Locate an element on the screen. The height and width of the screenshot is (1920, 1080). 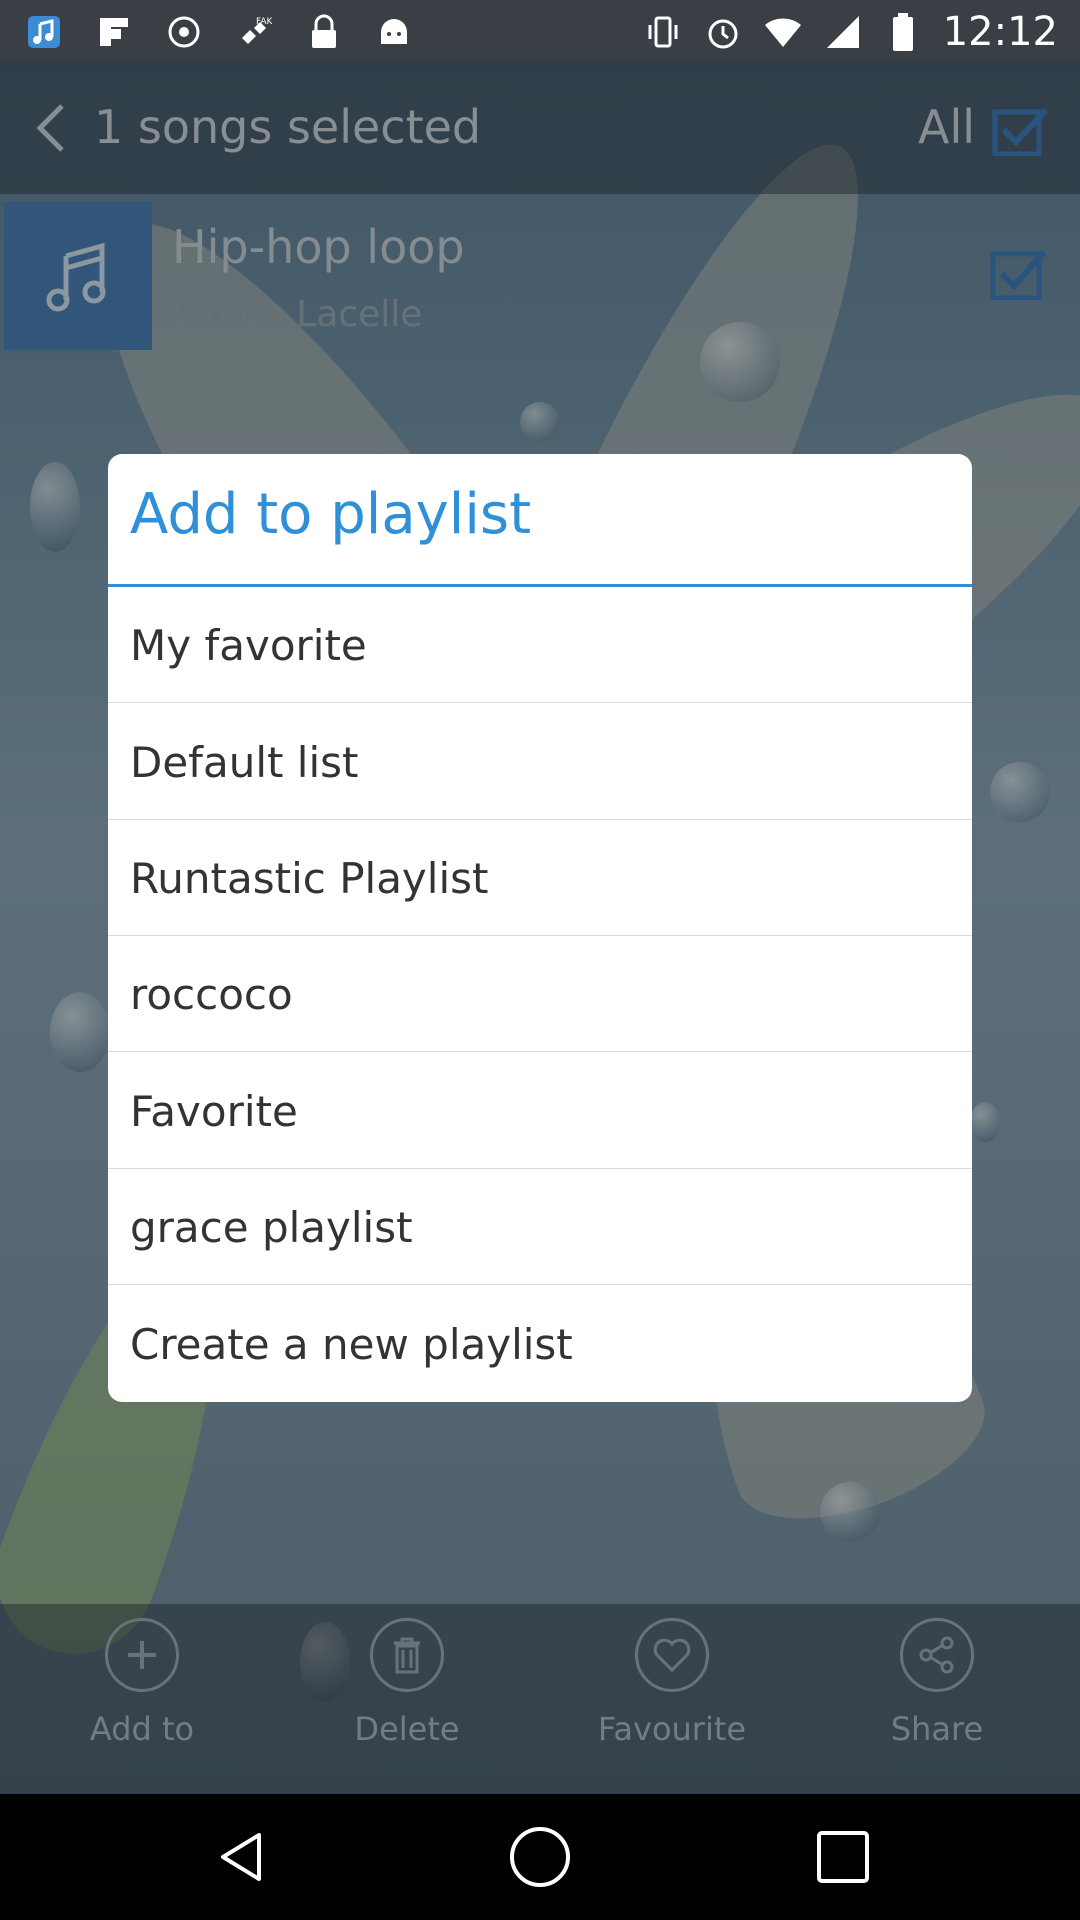
battery-icon is located at coordinates (903, 32).